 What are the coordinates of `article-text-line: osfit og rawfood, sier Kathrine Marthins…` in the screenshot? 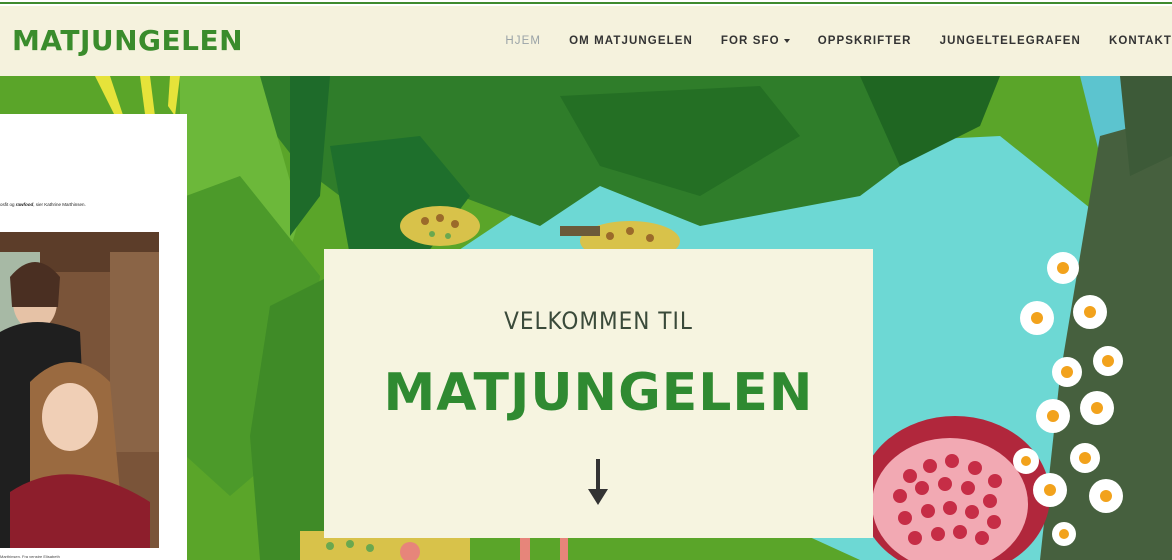 It's located at (93, 204).